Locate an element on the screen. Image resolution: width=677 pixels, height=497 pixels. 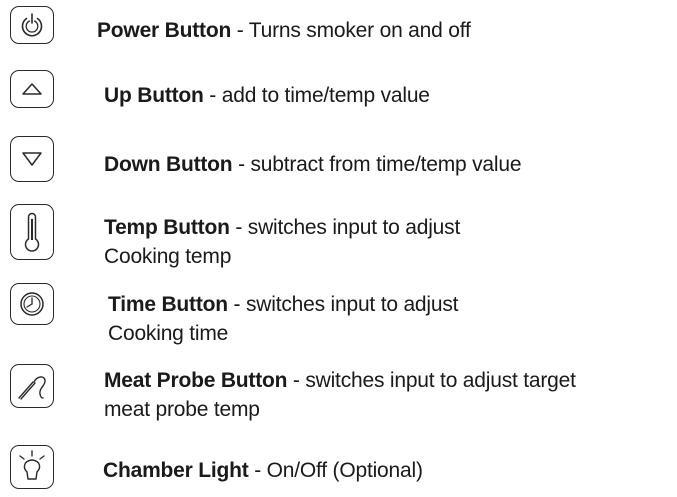
up-button-frame is located at coordinates (32, 89).